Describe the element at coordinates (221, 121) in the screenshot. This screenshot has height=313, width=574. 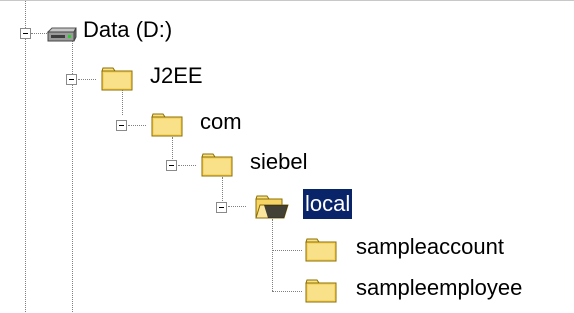
I see `tree-node-label: com` at that location.